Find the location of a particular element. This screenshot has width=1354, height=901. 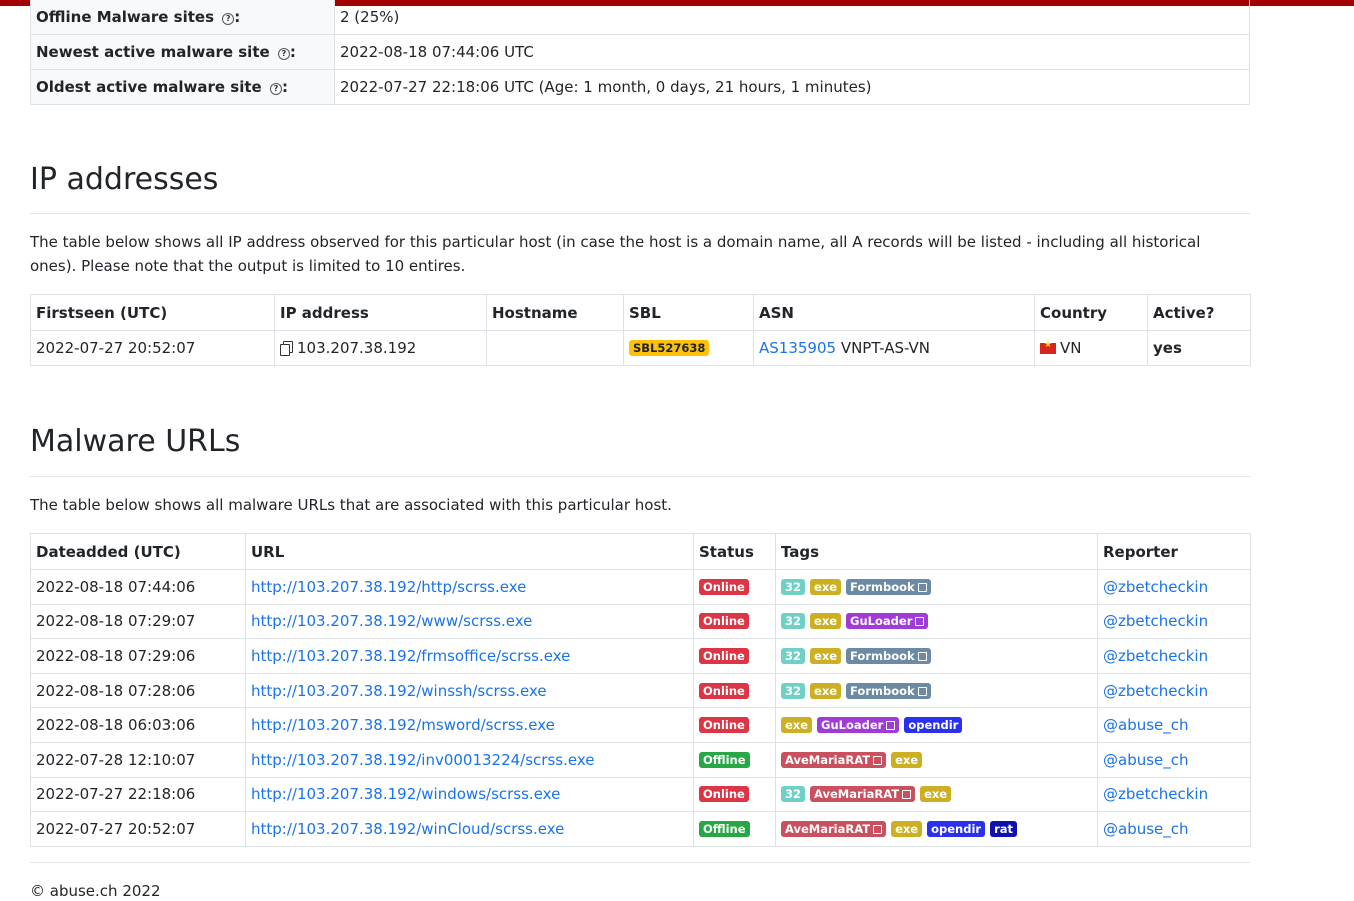

dateadded-cell: 2022-08-18 07:44:06 is located at coordinates (138, 587).